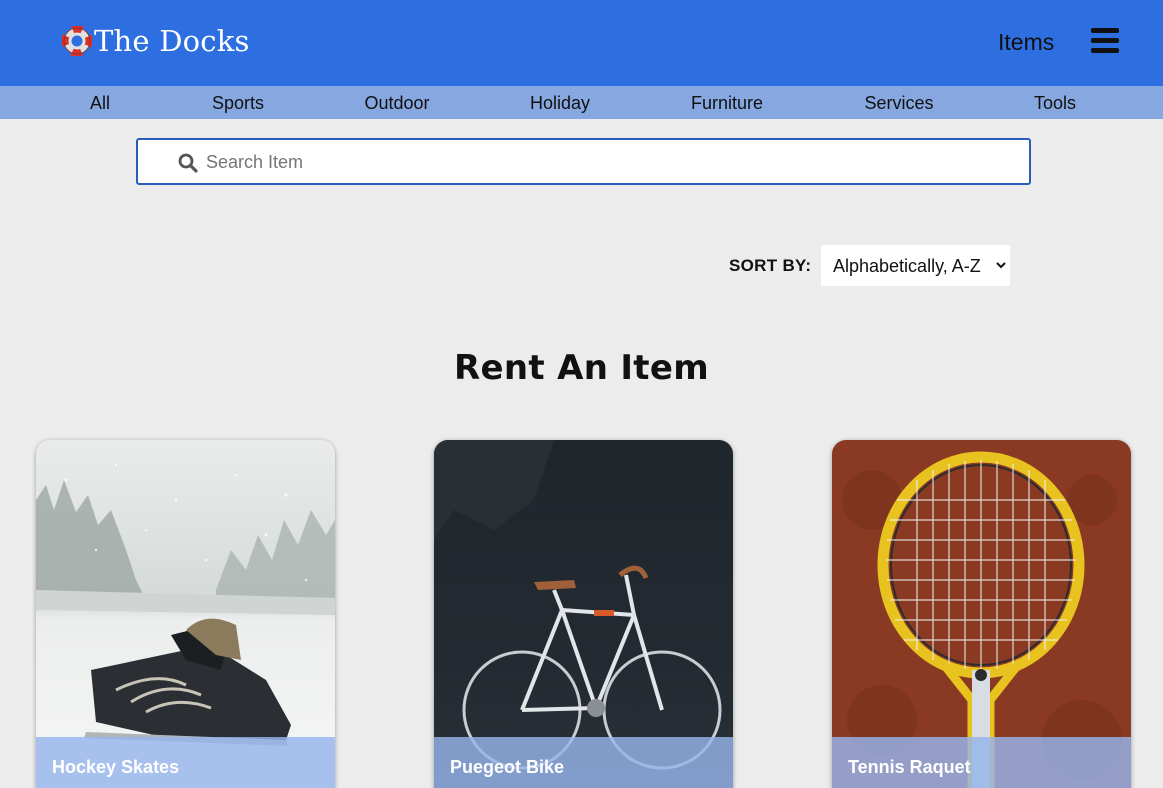 The height and width of the screenshot is (788, 1163). What do you see at coordinates (583, 161) in the screenshot?
I see `search-input: Search Item` at bounding box center [583, 161].